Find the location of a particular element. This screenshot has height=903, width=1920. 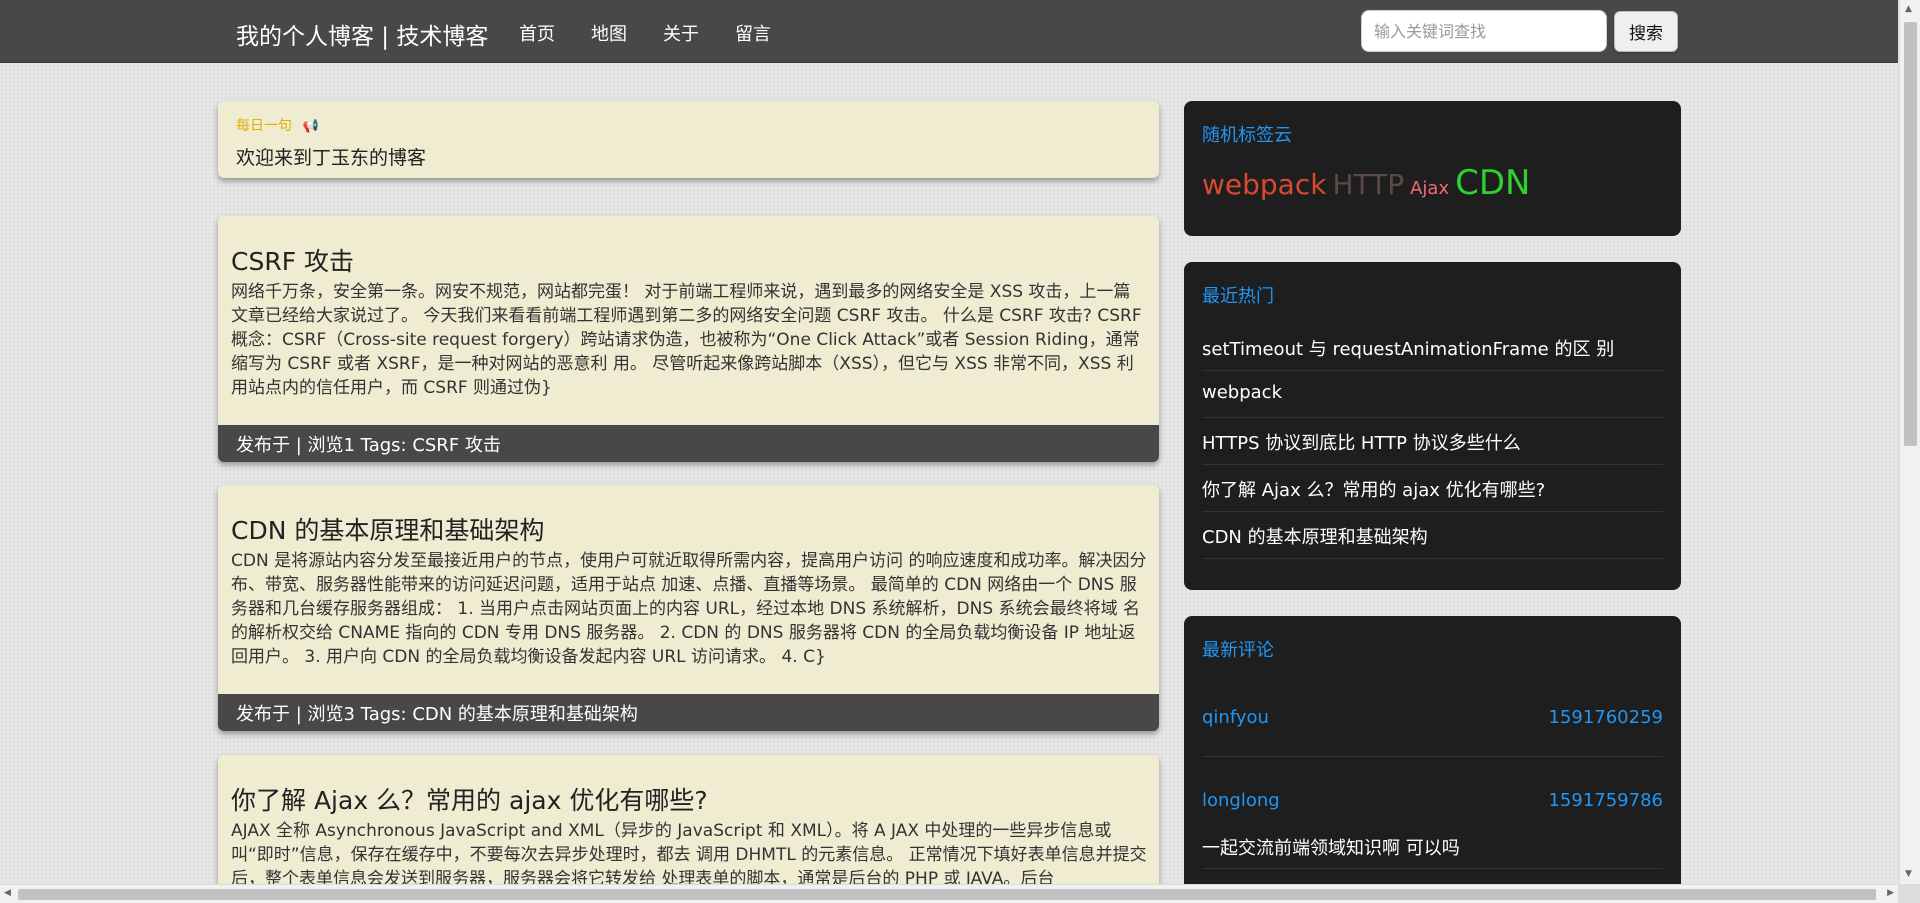

nav-home: 首页 is located at coordinates (537, 33).